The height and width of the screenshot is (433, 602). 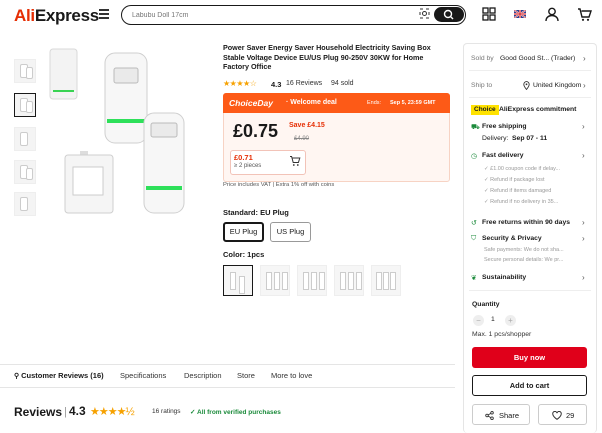 What do you see at coordinates (514, 180) in the screenshot?
I see `fast-item: ✓ Refund if package lost` at bounding box center [514, 180].